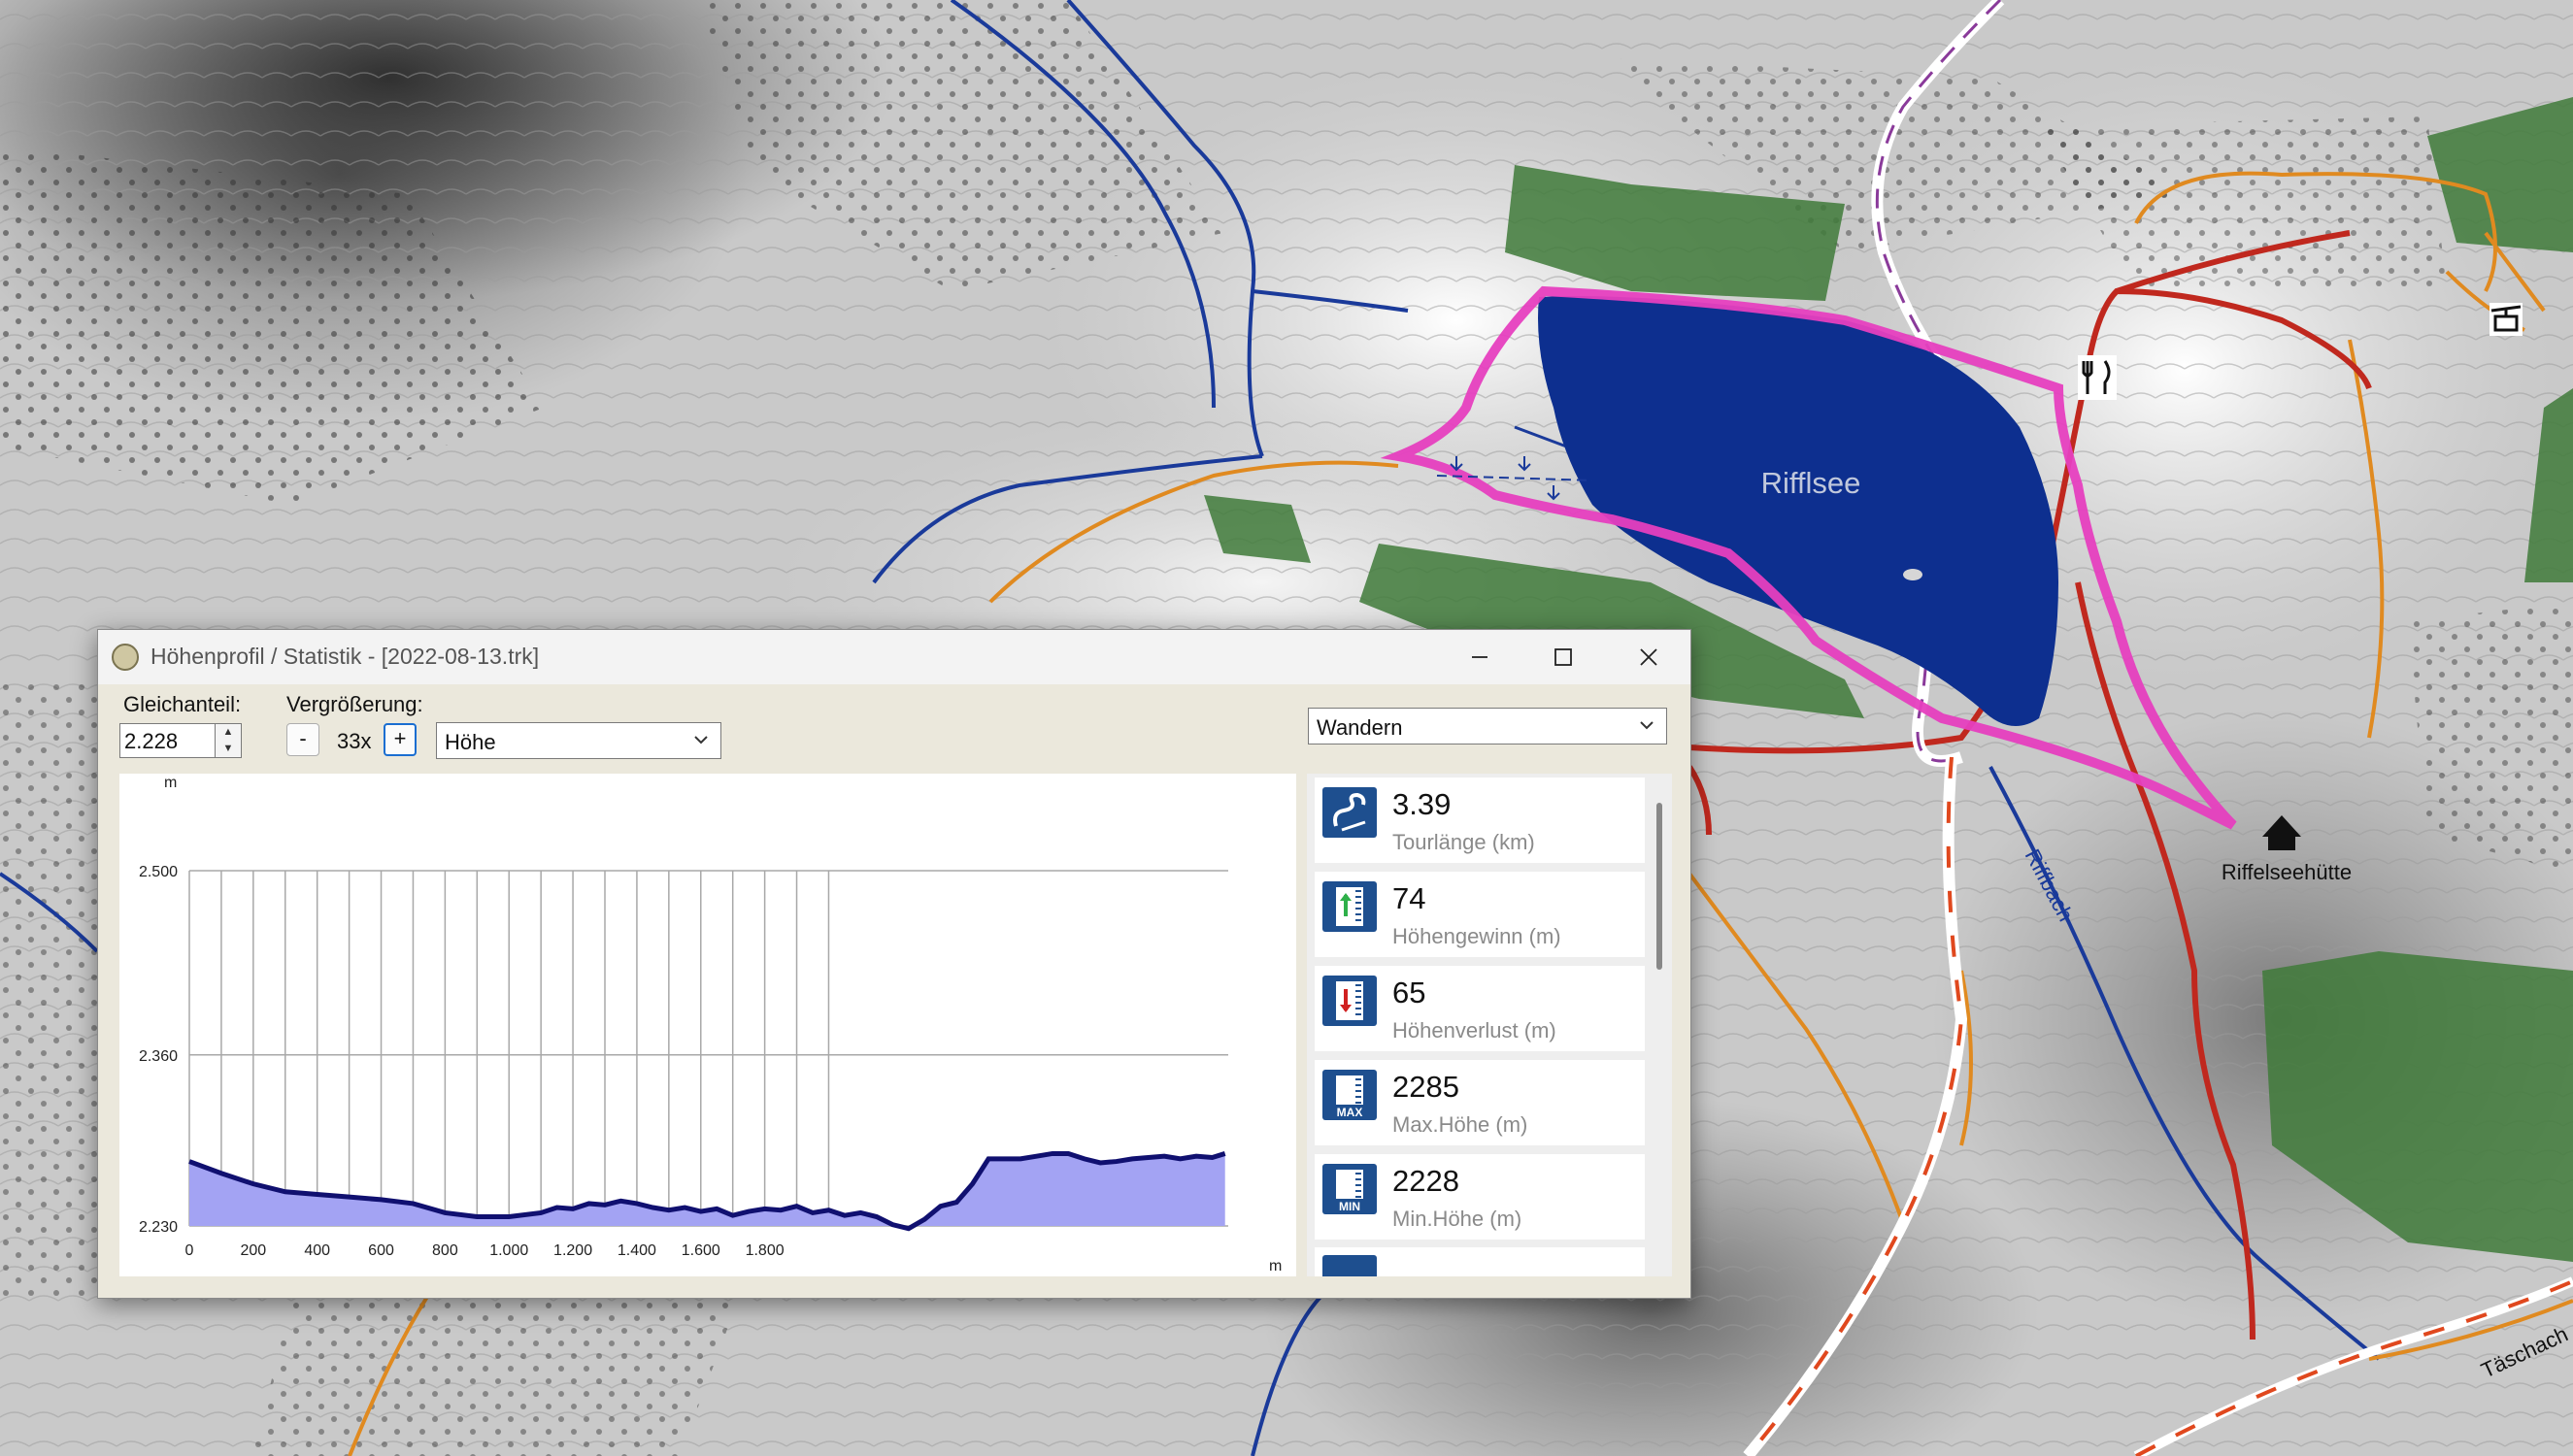  What do you see at coordinates (765, 1250) in the screenshot?
I see `x-tick-label: 1.800` at bounding box center [765, 1250].